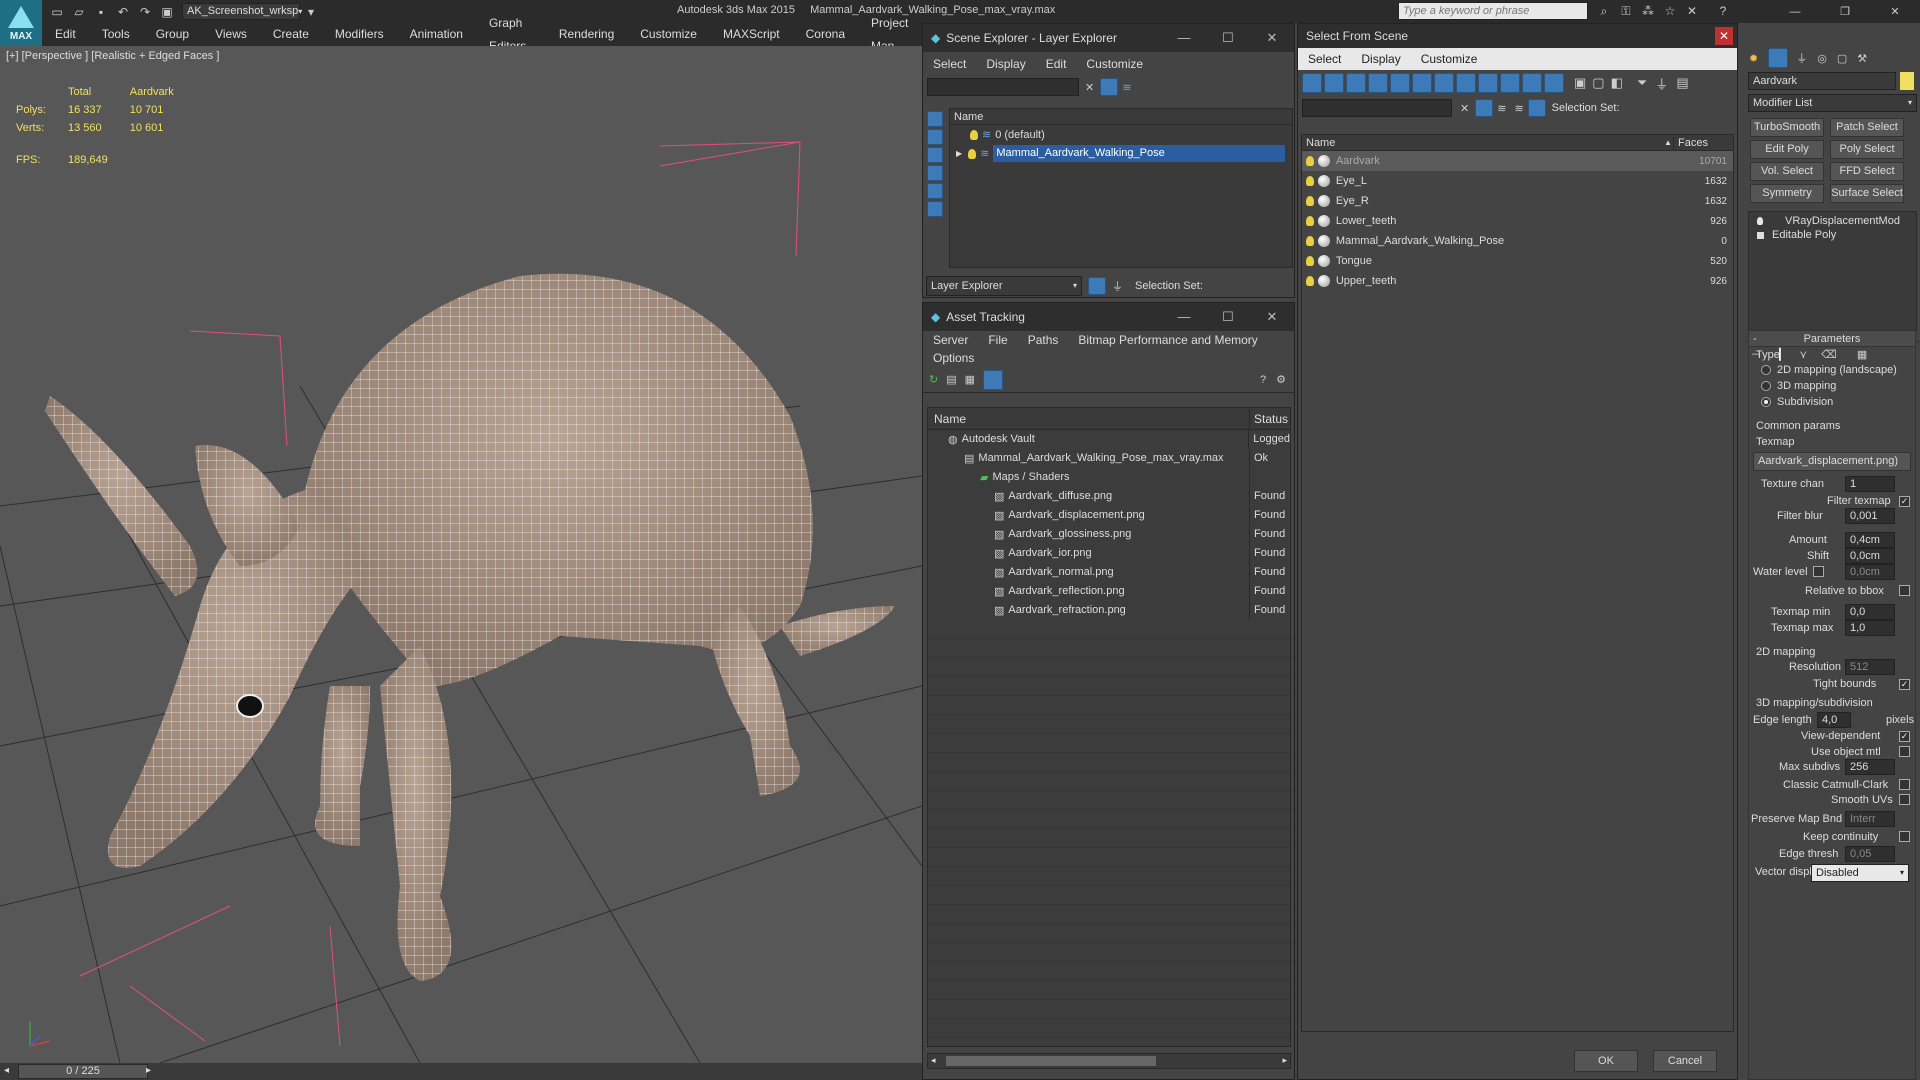 Image resolution: width=1920 pixels, height=1080 pixels. Describe the element at coordinates (1056, 64) in the screenshot. I see `se-menu-edit: Edit` at that location.